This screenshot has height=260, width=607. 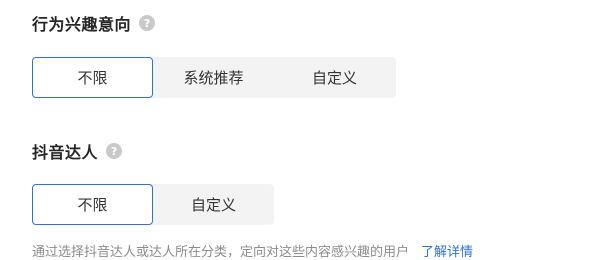 I want to click on behavior-interest-option-system-recommend: 系统推荐, so click(x=213, y=77).